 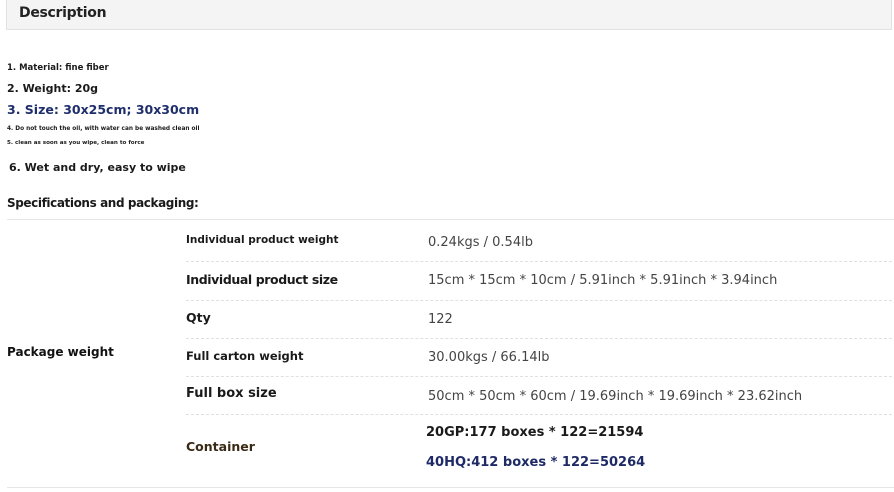 I want to click on spec-label-container: Container, so click(x=220, y=446).